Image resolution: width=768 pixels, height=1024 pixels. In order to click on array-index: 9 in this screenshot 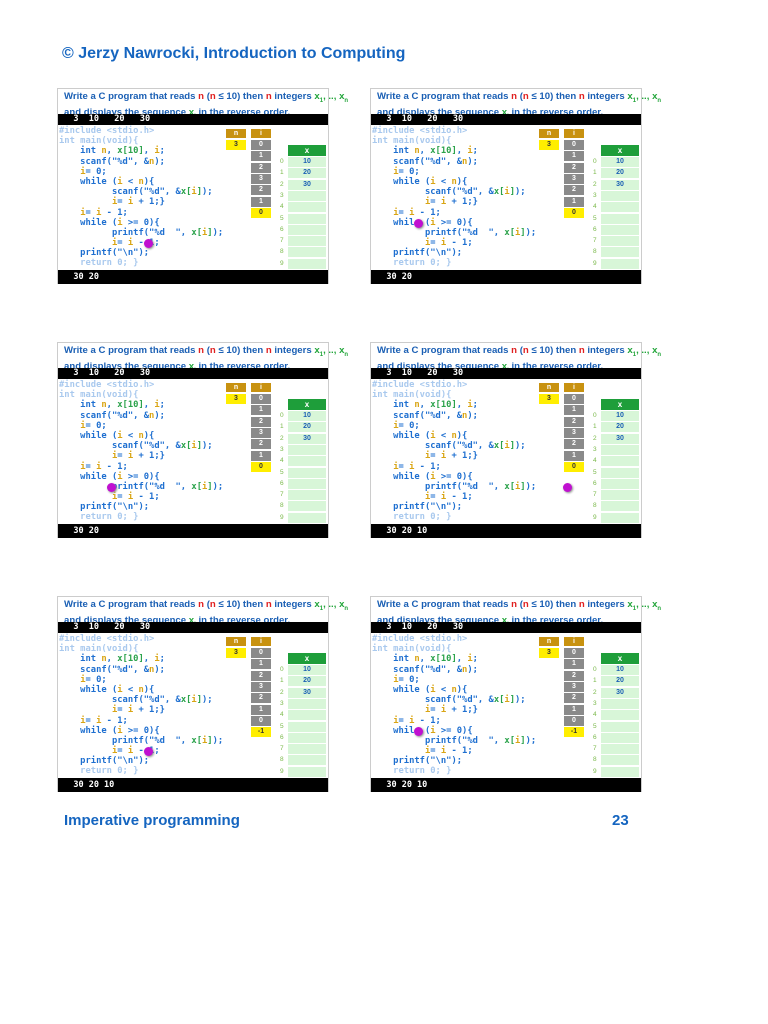, I will do `click(595, 263)`.